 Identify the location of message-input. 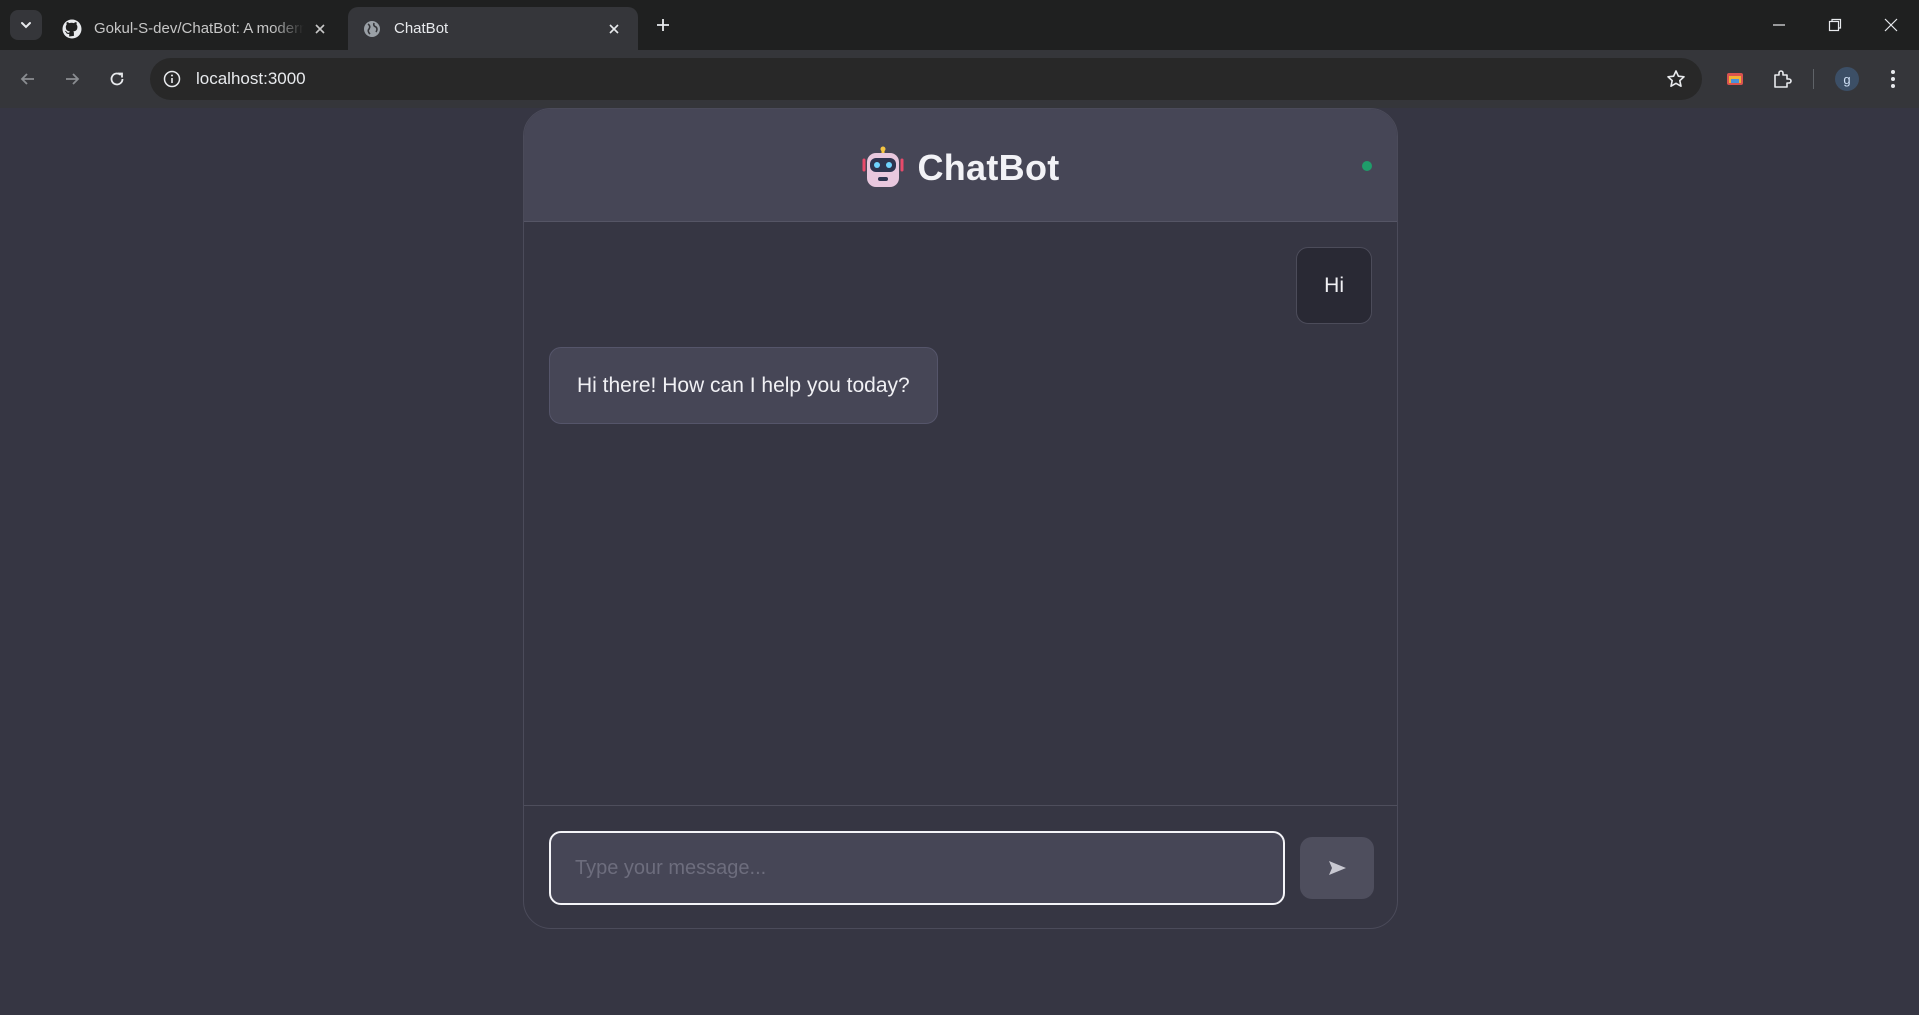
(917, 868).